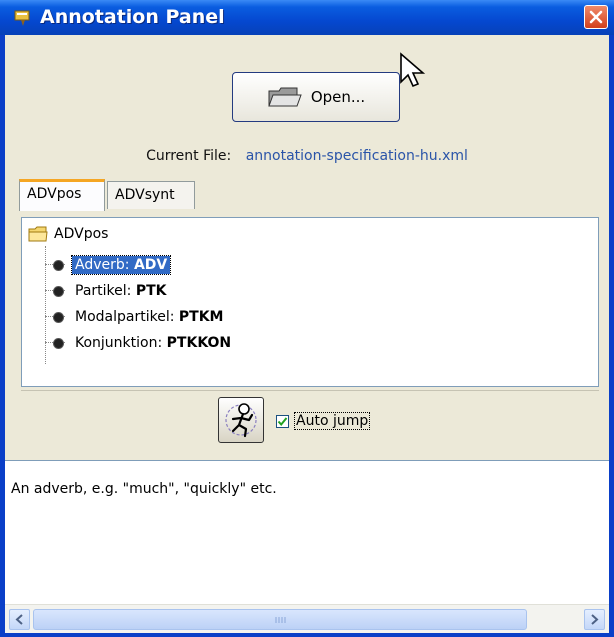 Image resolution: width=614 pixels, height=637 pixels. Describe the element at coordinates (199, 343) in the screenshot. I see `tree-item-code: PTKKON` at that location.